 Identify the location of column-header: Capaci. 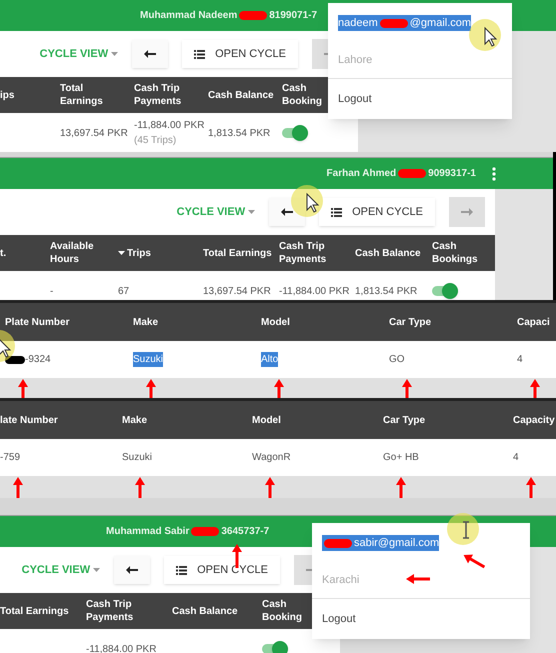
(533, 322).